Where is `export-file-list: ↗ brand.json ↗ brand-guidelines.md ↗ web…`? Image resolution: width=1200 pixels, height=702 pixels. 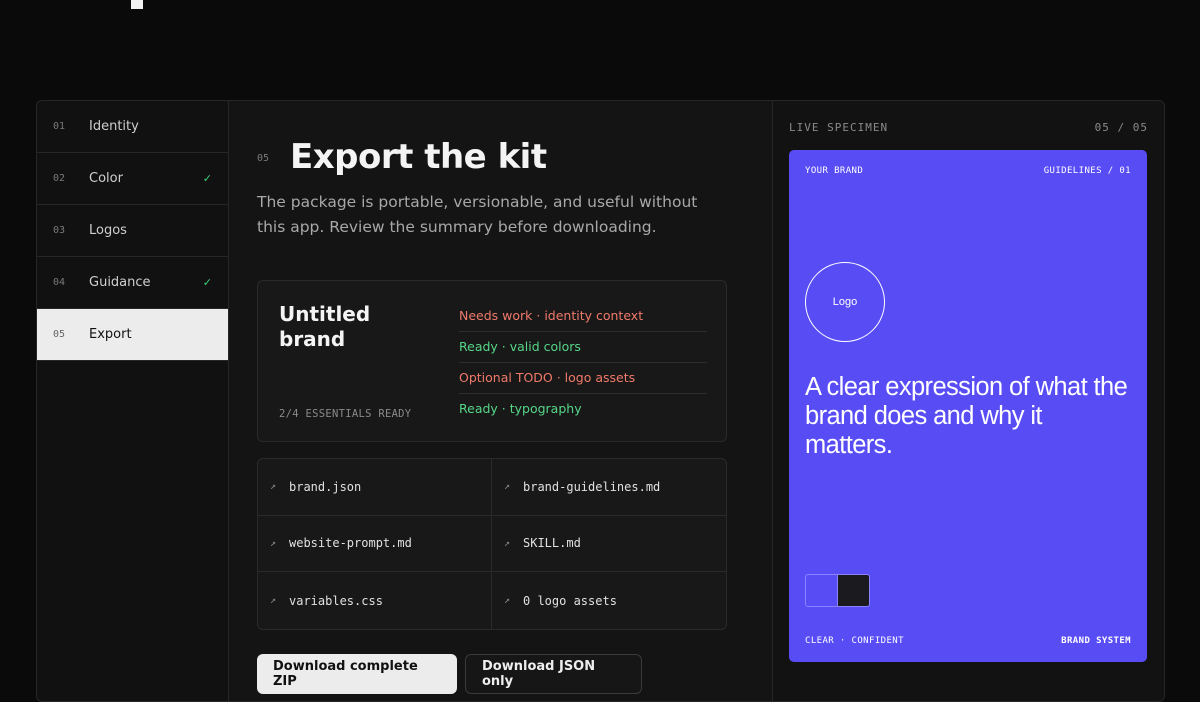 export-file-list: ↗ brand.json ↗ brand-guidelines.md ↗ web… is located at coordinates (492, 544).